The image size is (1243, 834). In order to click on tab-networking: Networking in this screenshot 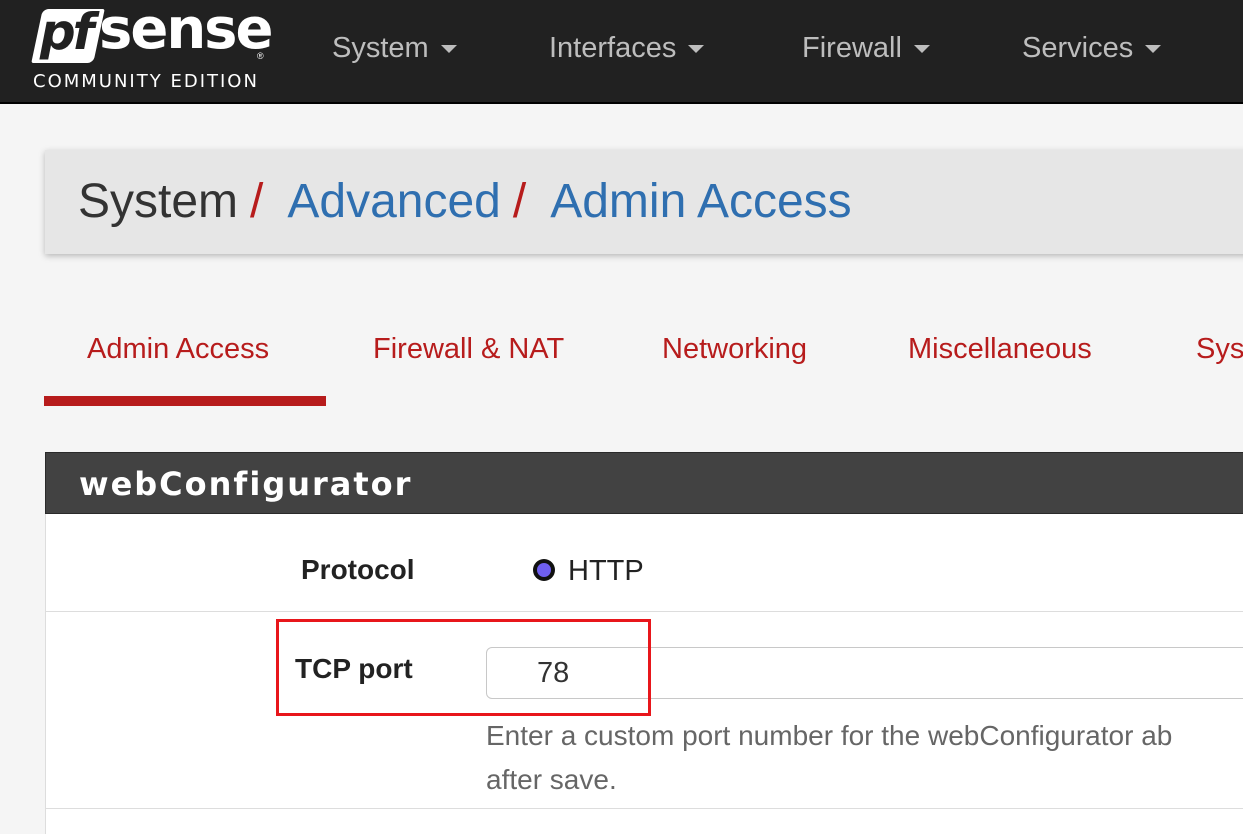, I will do `click(734, 349)`.